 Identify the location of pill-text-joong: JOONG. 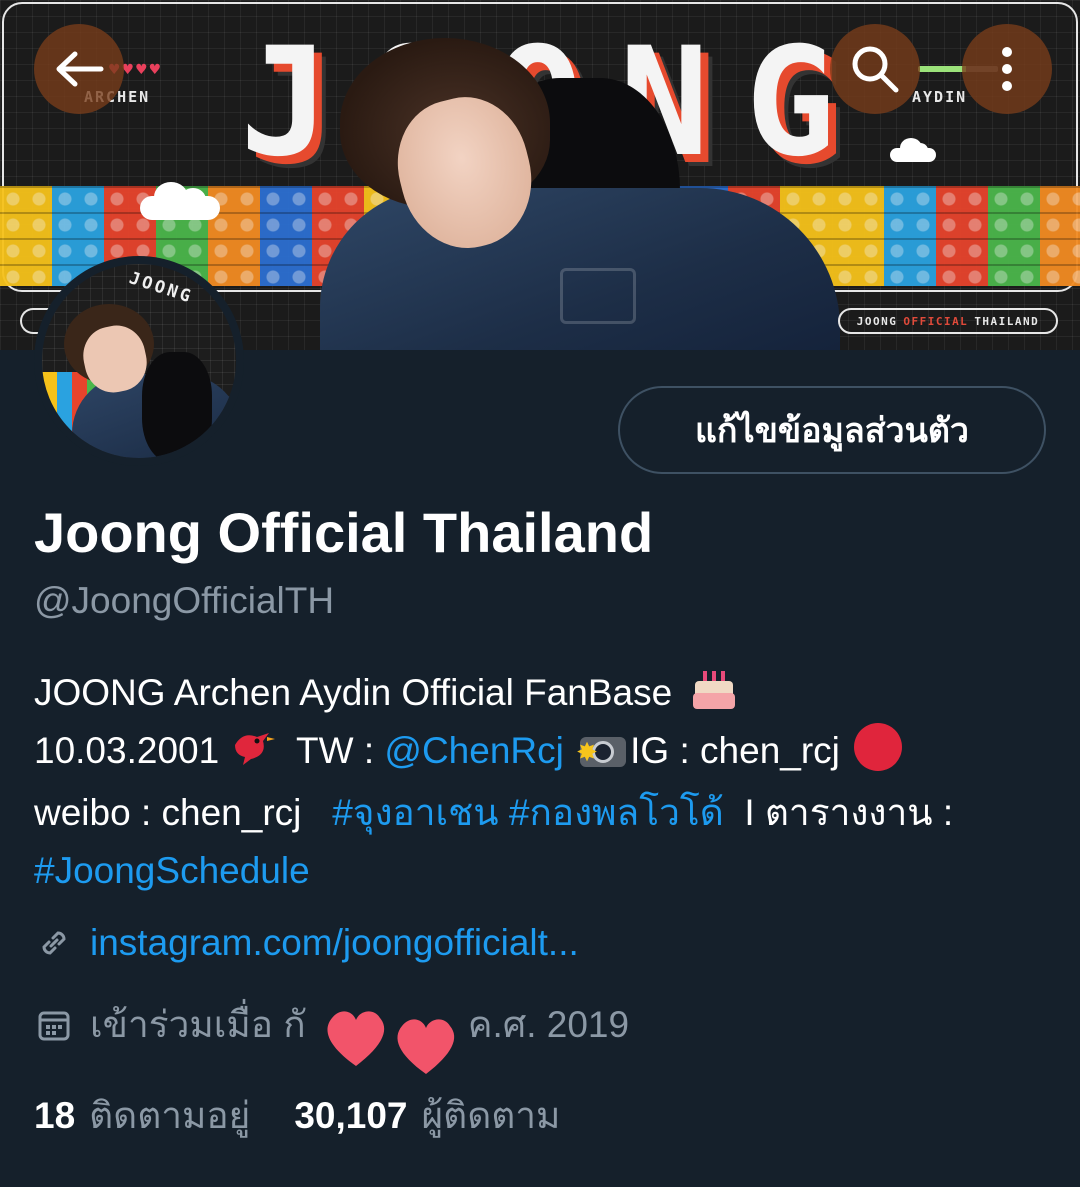
(877, 321).